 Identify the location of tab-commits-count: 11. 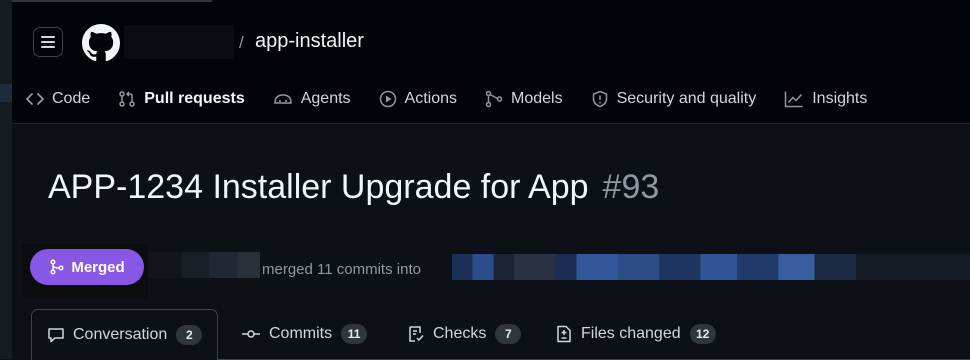
(354, 334).